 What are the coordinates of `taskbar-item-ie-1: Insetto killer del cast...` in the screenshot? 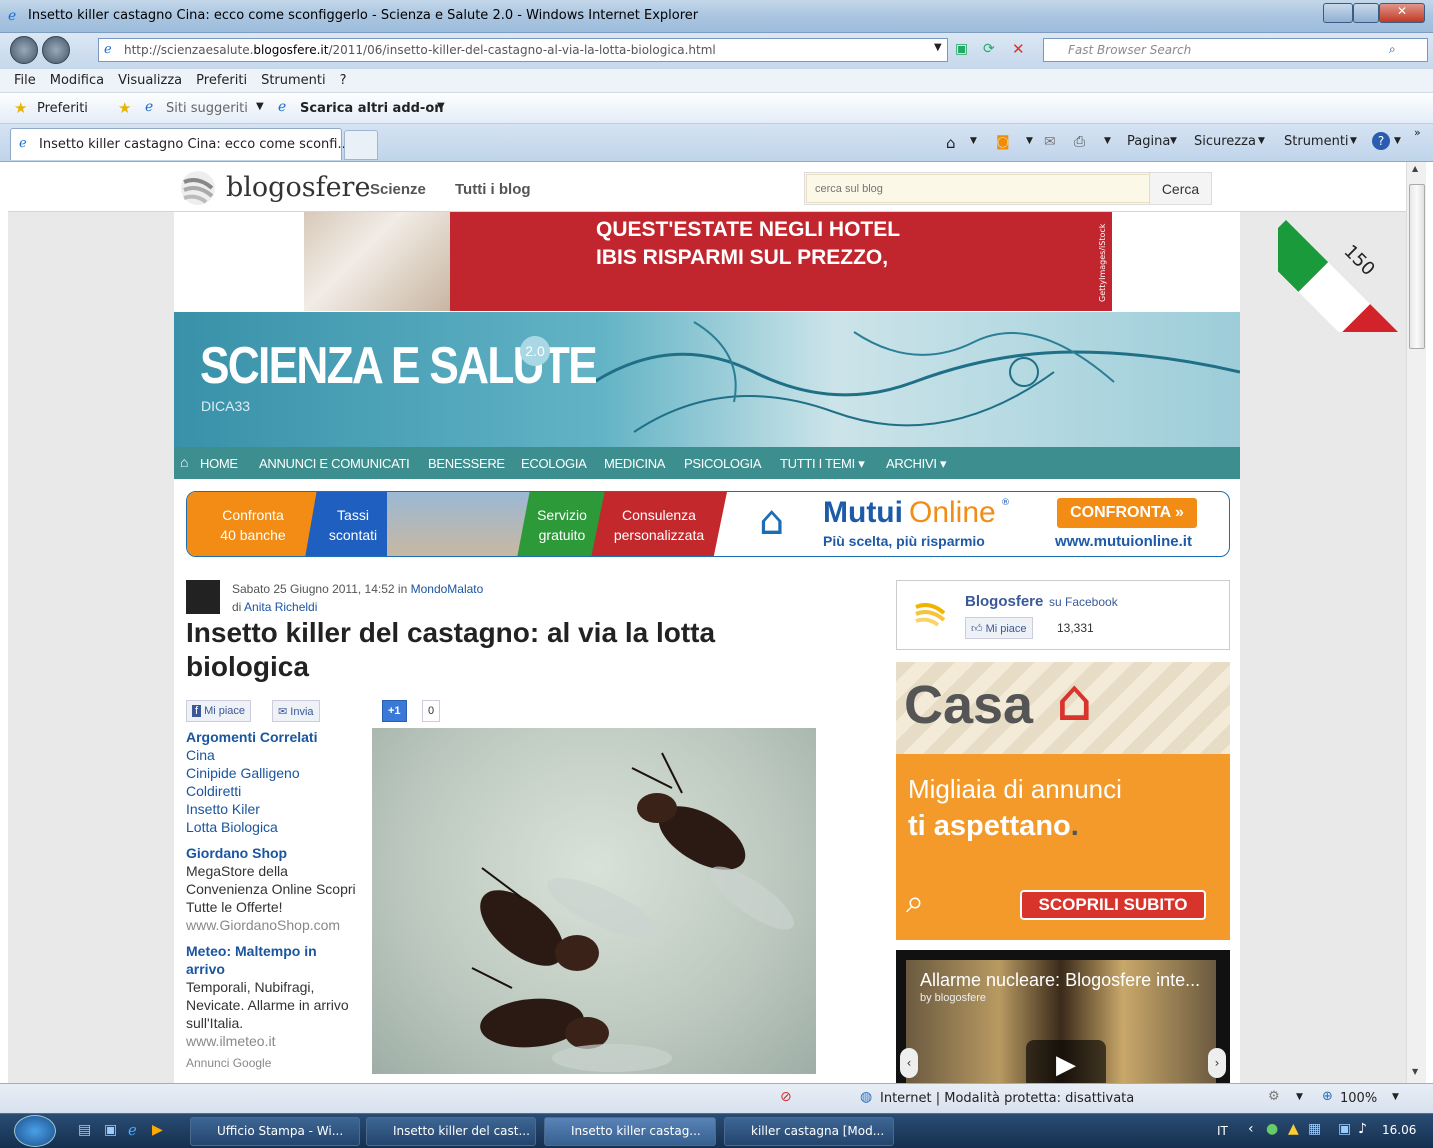 It's located at (451, 1131).